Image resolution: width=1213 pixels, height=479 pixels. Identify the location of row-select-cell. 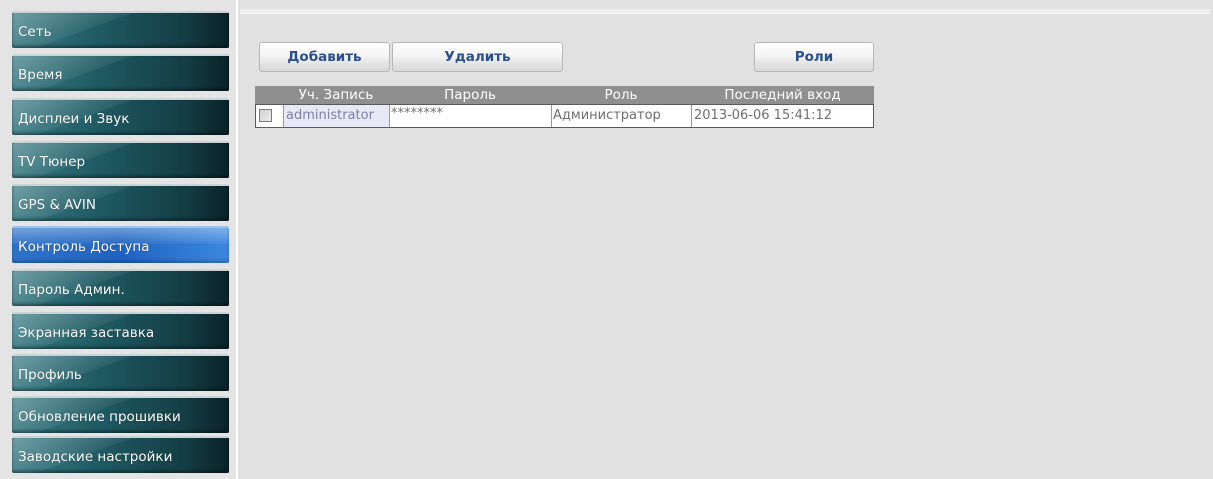
(270, 116).